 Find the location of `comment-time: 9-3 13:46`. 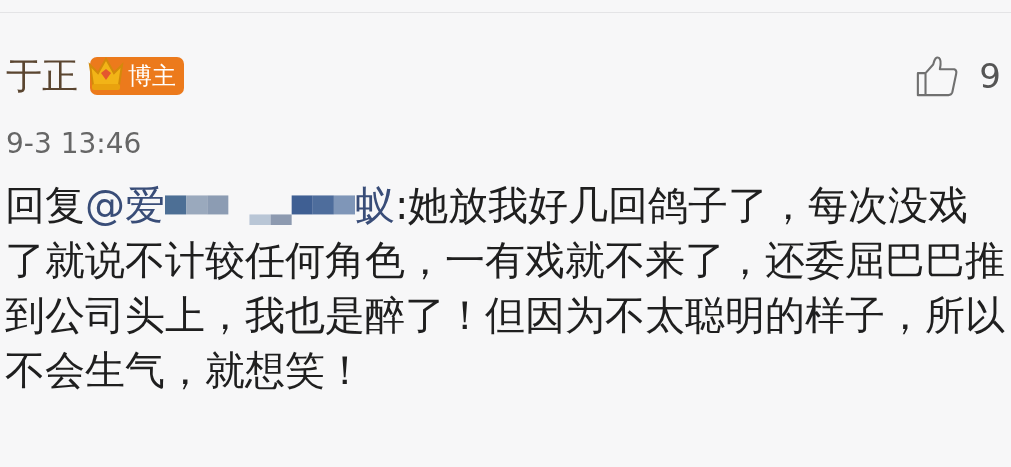

comment-time: 9-3 13:46 is located at coordinates (74, 143).